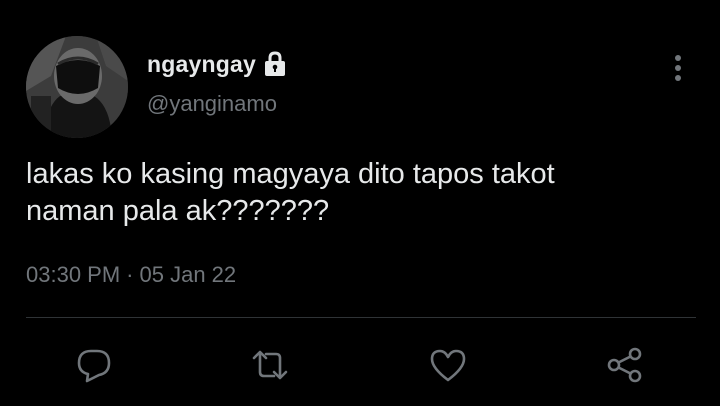 The height and width of the screenshot is (406, 720). I want to click on avatar, so click(77, 87).